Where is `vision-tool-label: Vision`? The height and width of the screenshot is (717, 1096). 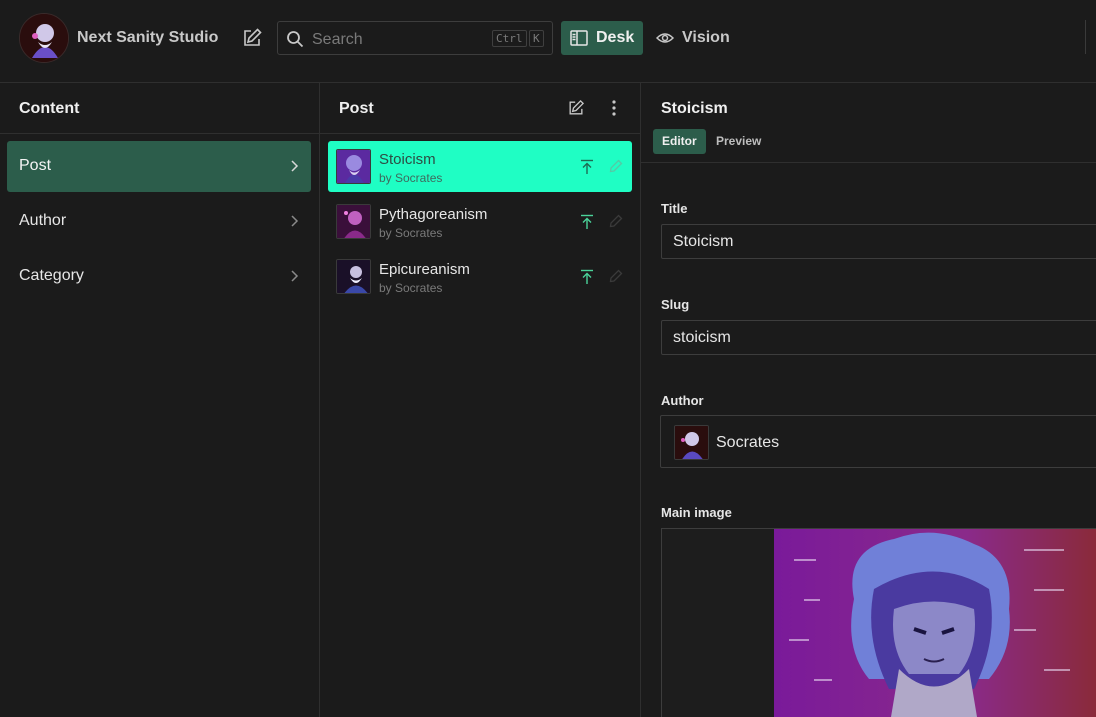
vision-tool-label: Vision is located at coordinates (706, 37).